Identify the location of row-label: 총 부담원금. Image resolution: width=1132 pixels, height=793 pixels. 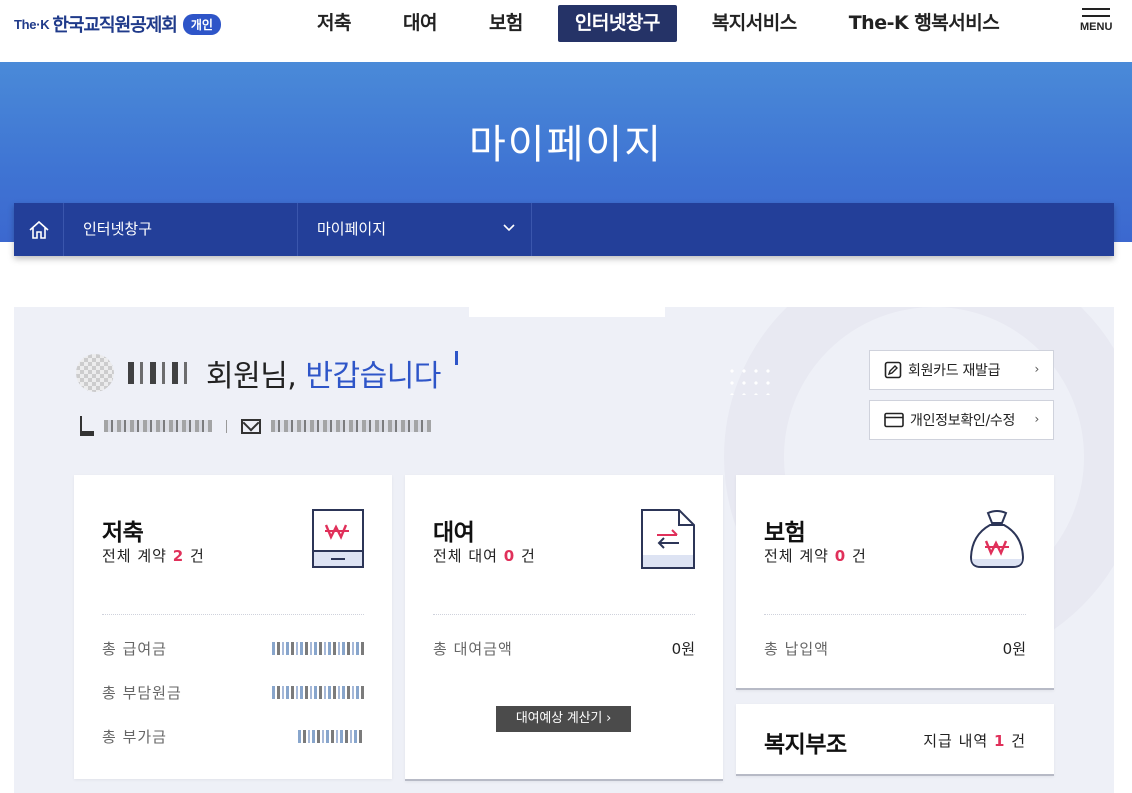
(142, 692).